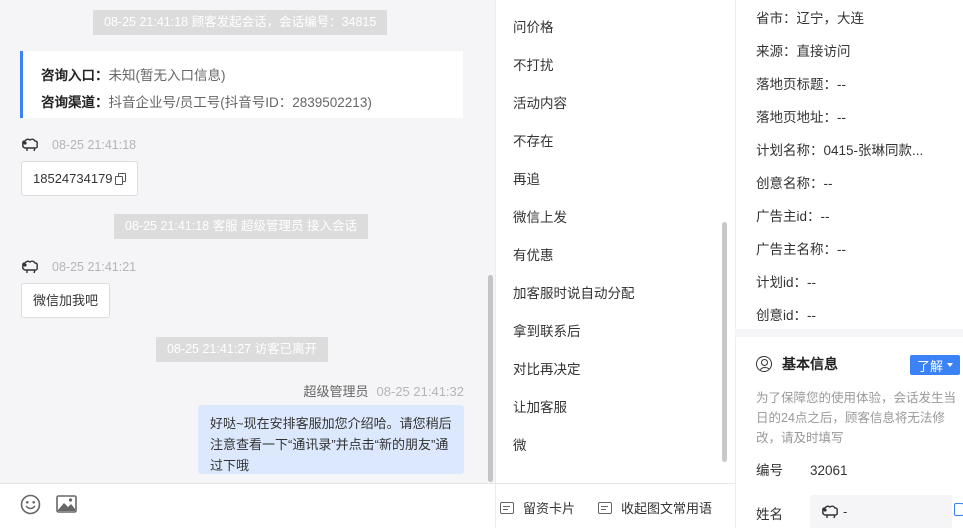  I want to click on customer-id-value: 32061, so click(829, 470).